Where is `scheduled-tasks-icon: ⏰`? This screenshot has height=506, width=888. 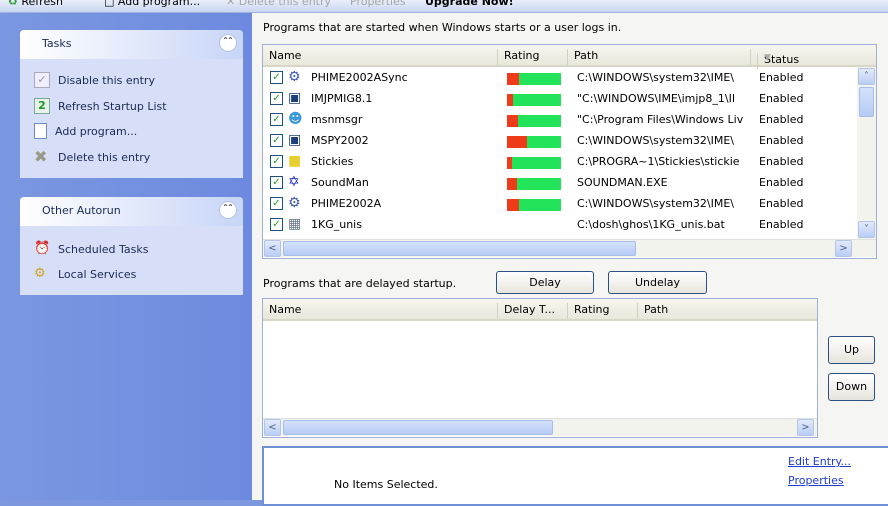
scheduled-tasks-icon: ⏰ is located at coordinates (42, 248).